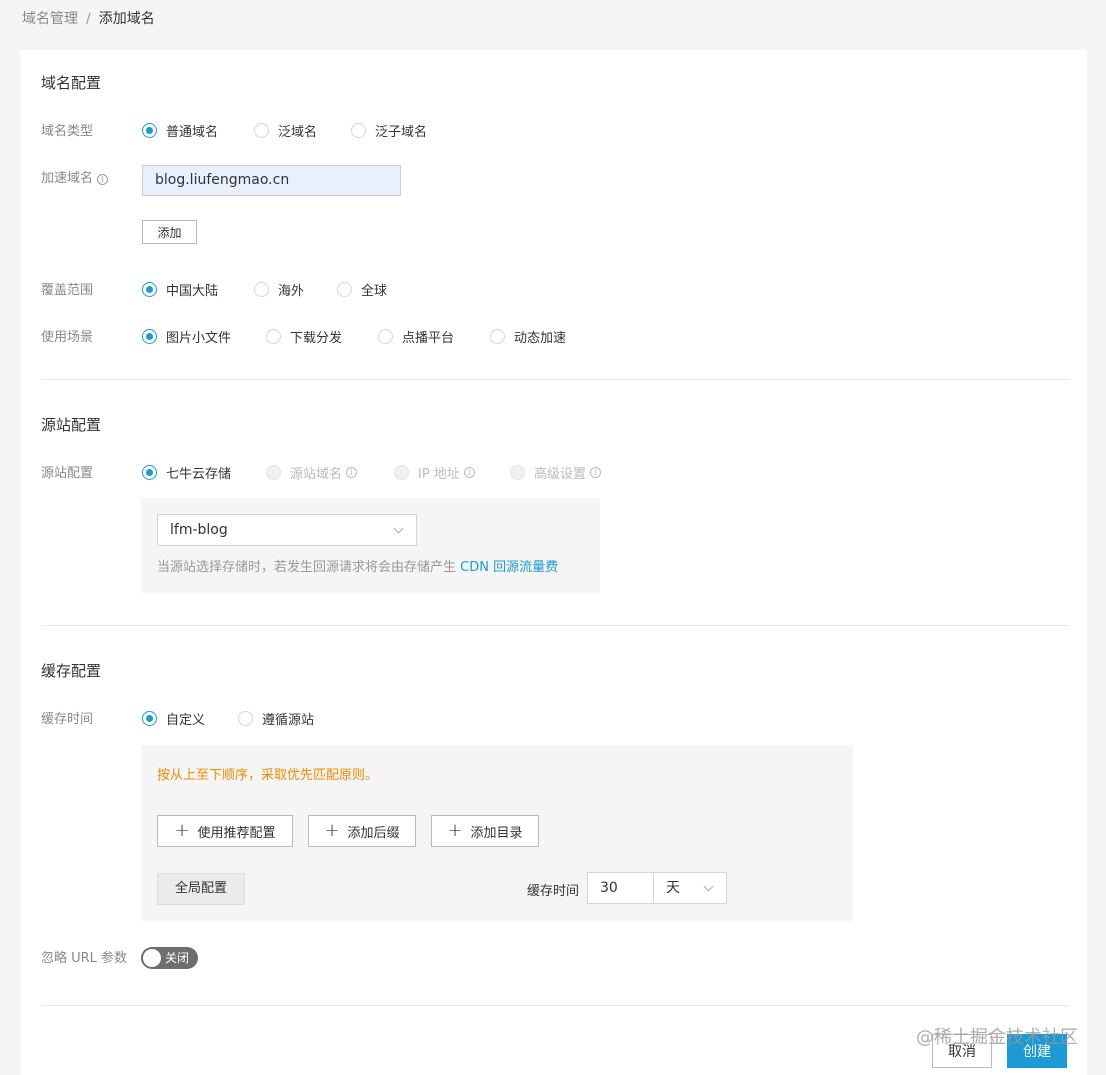  I want to click on radio-scene-vod: 点播平台, so click(416, 336).